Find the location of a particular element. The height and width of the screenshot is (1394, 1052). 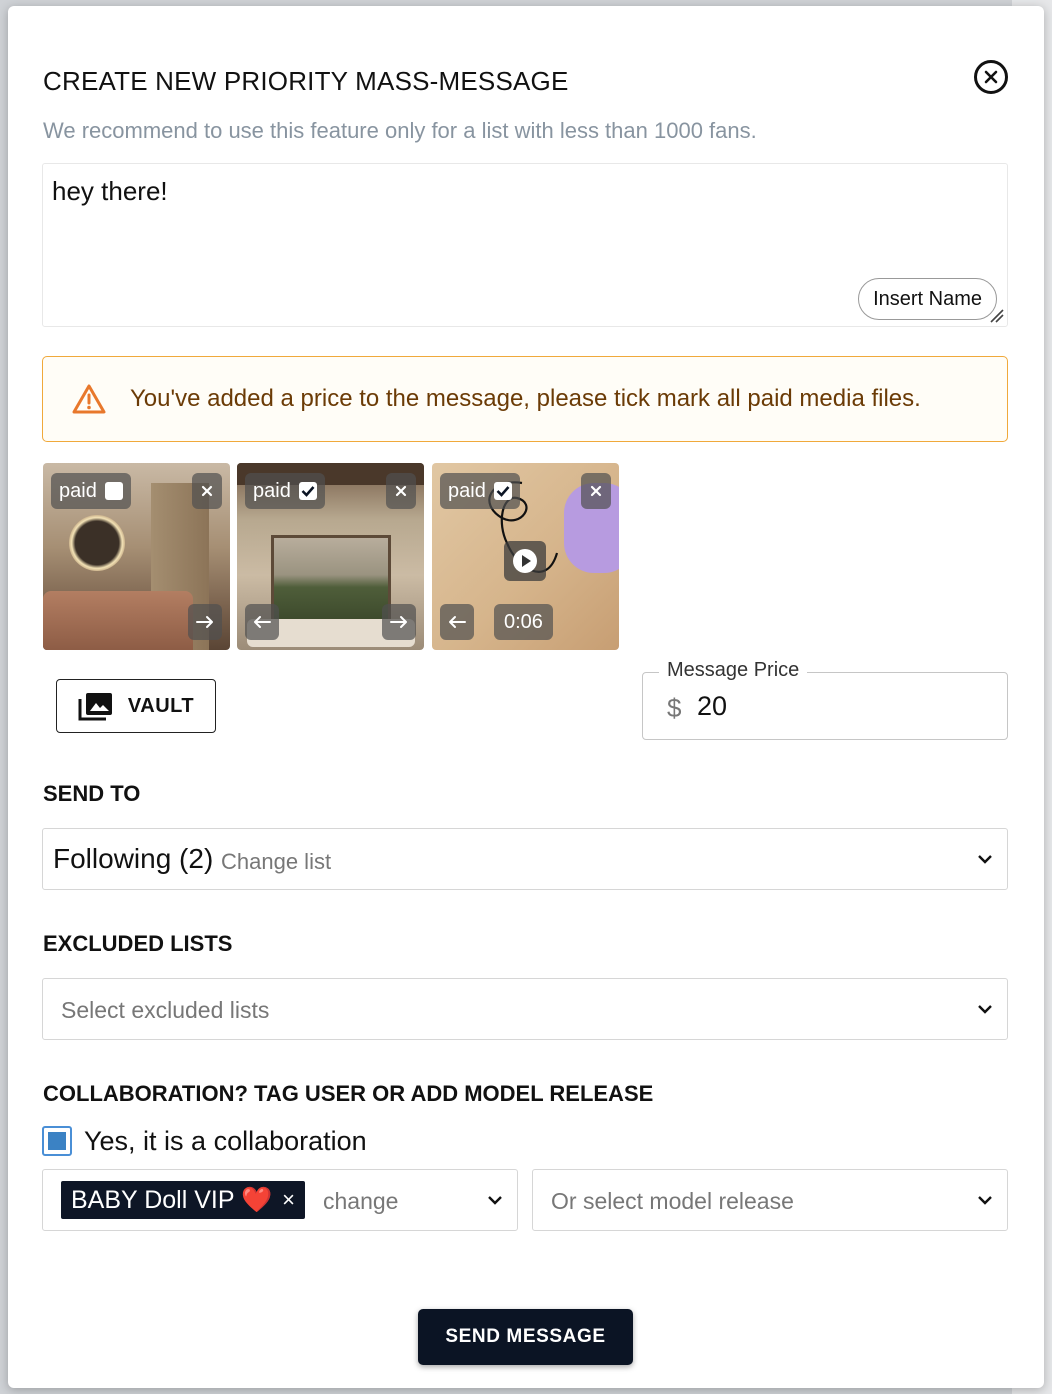

close-button is located at coordinates (991, 77).